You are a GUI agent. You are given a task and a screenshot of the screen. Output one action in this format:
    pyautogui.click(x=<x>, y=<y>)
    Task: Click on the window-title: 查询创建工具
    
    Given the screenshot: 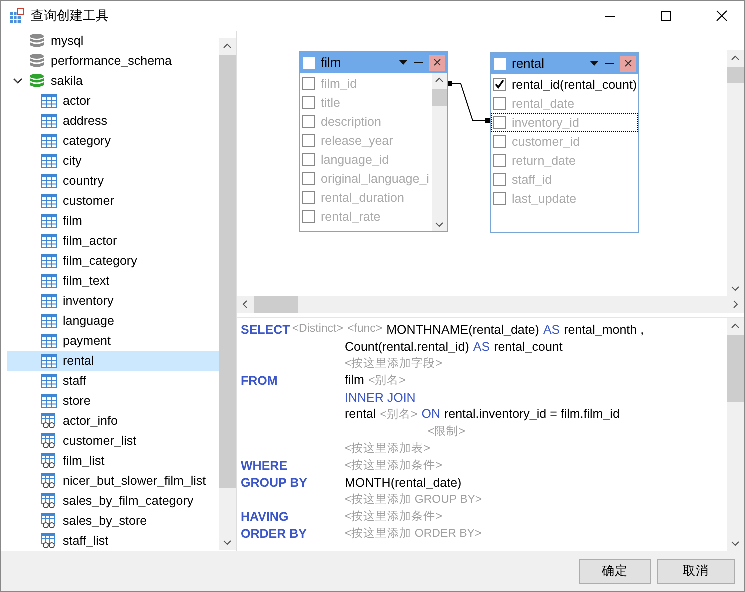 What is the action you would take?
    pyautogui.click(x=70, y=16)
    